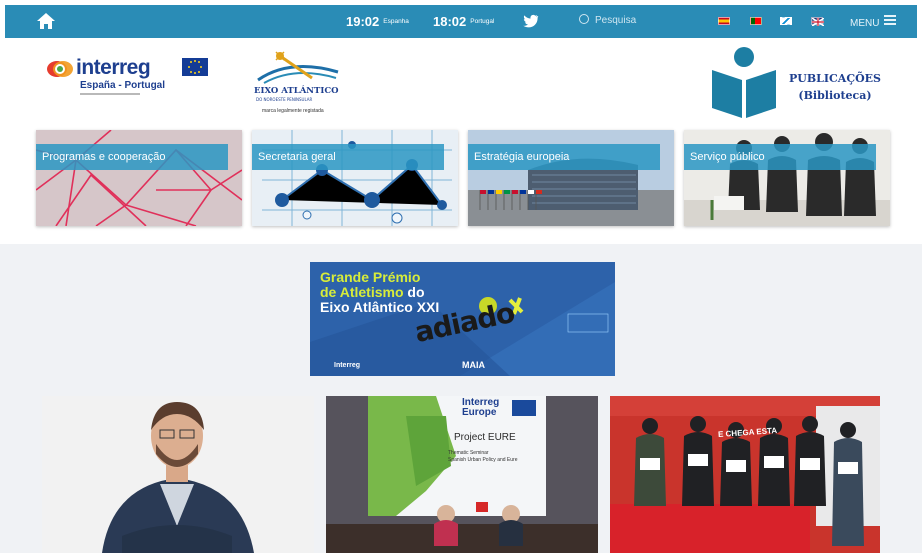 The image size is (922, 553). I want to click on top-bar: 19:02 Espanha 18:02 Portugal Pesquisa MENU, so click(461, 21).